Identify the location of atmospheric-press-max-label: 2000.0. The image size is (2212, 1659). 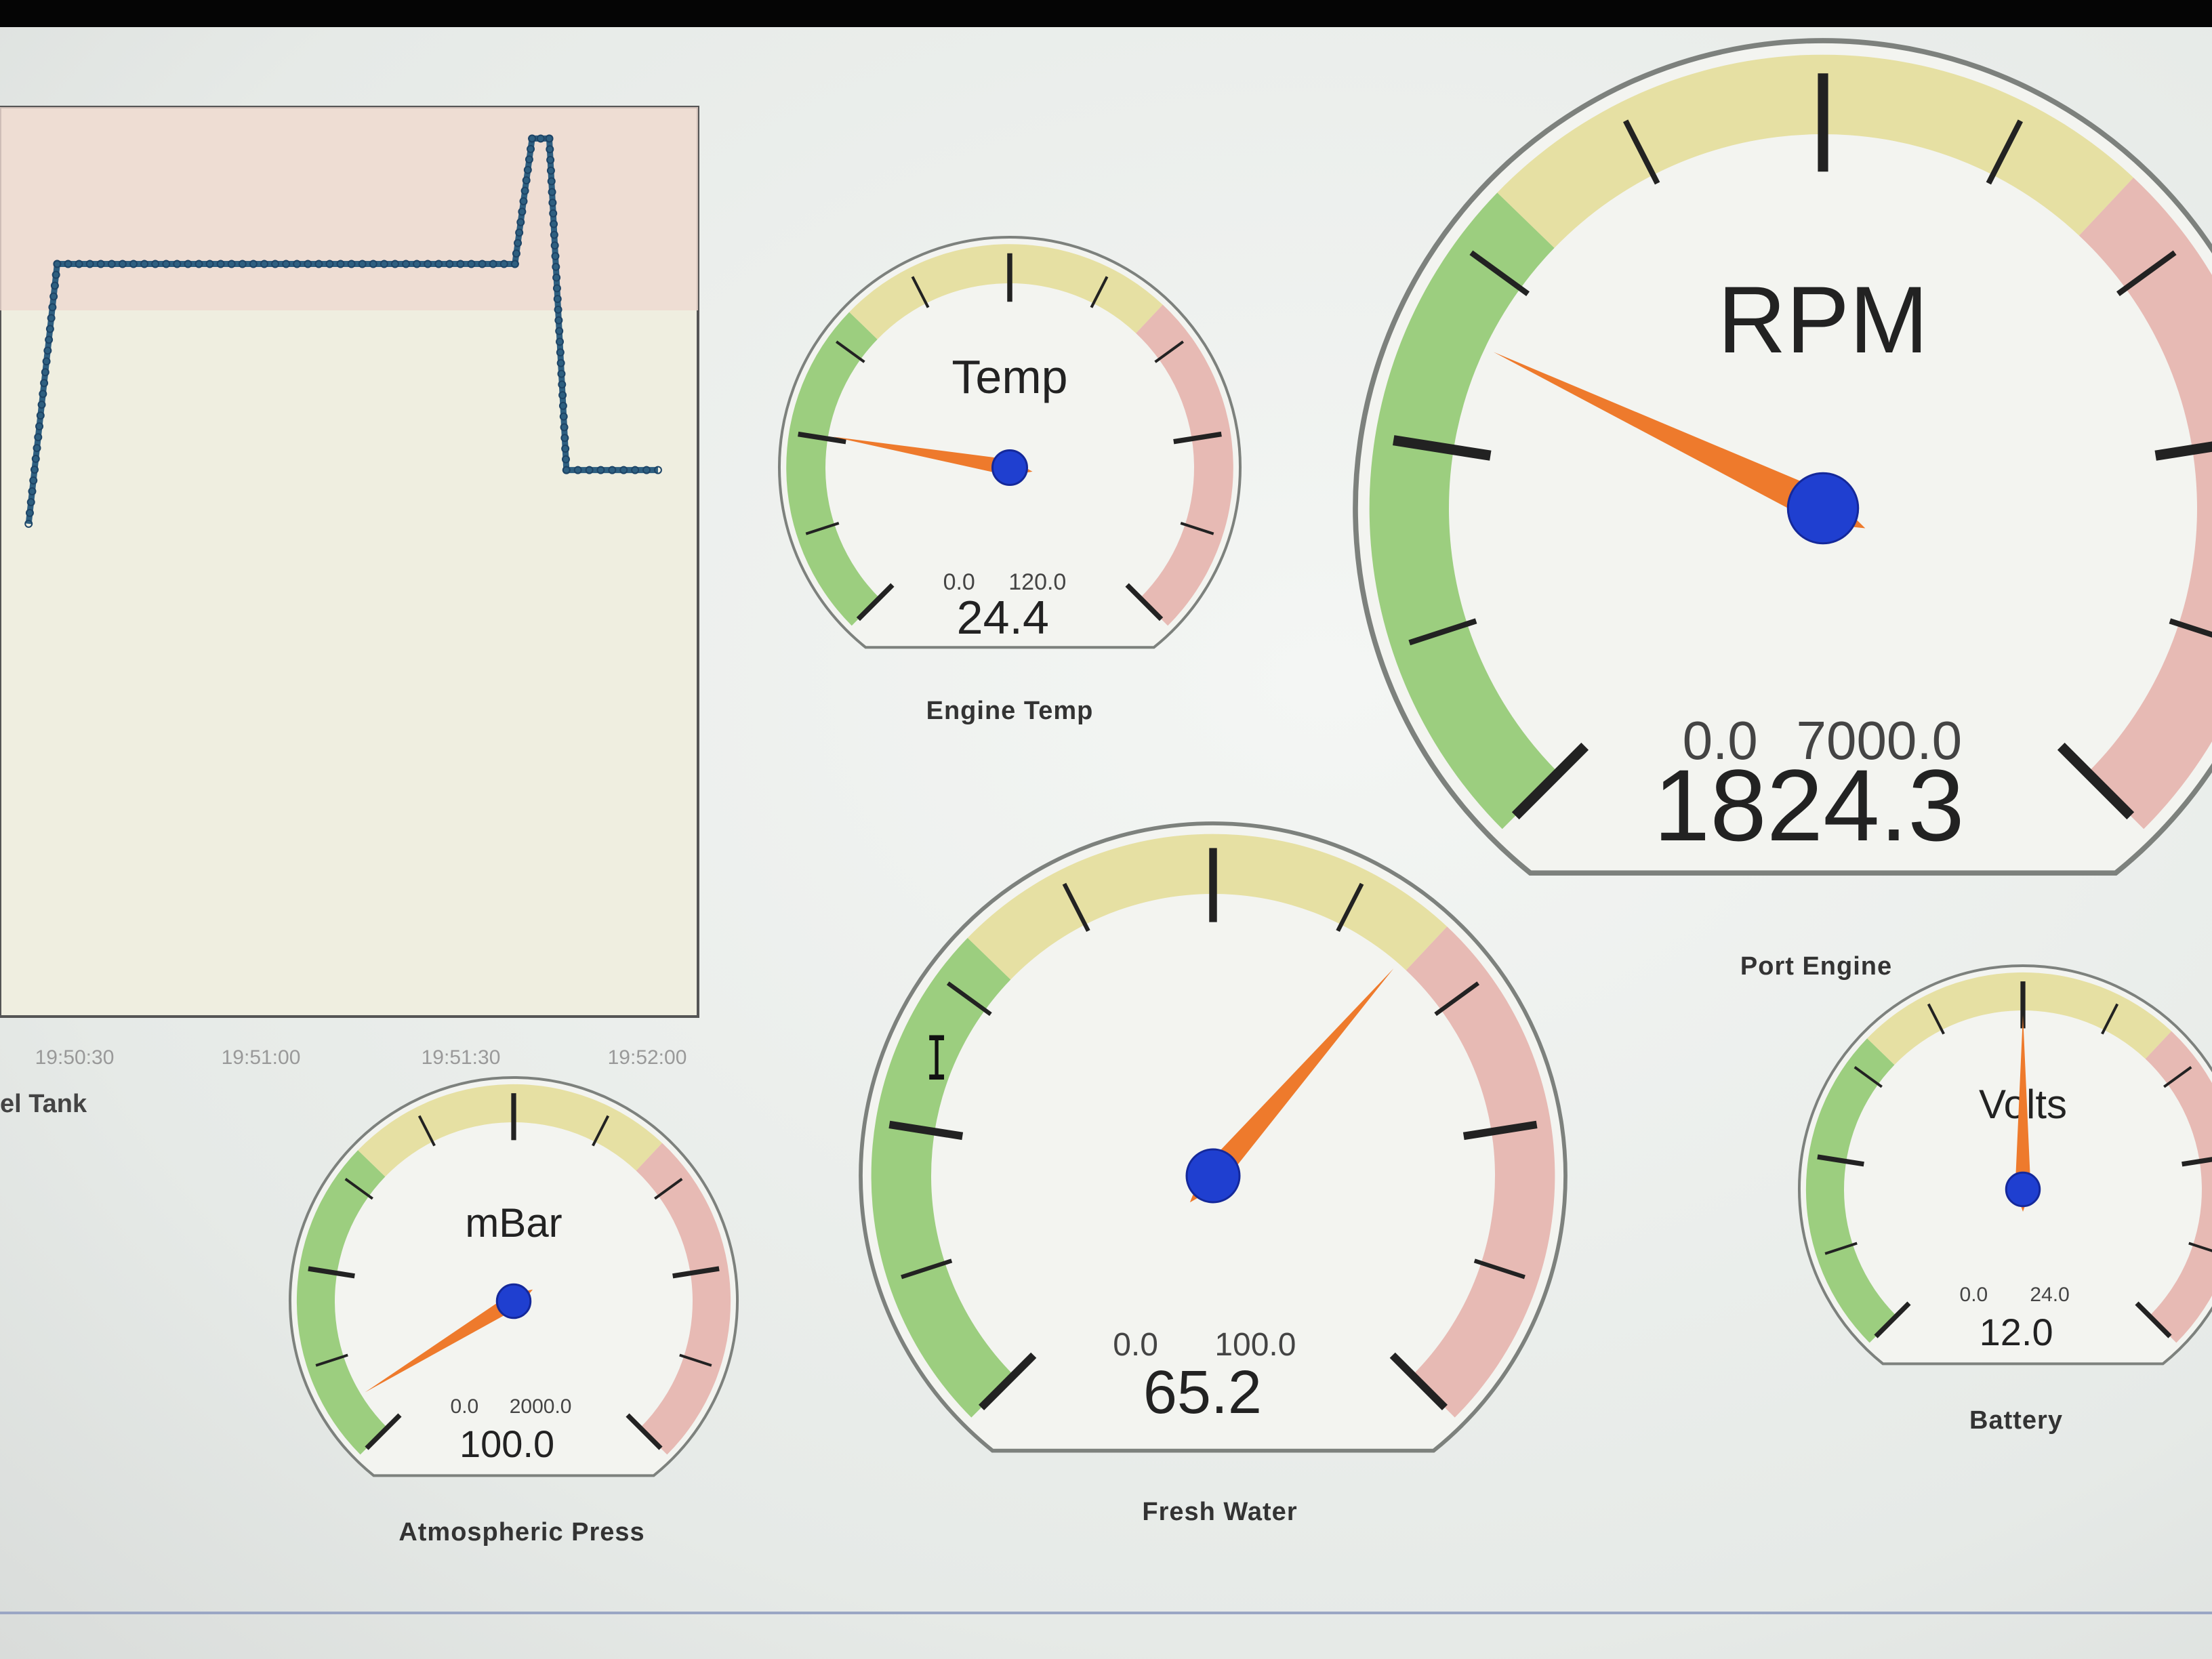
(541, 1407).